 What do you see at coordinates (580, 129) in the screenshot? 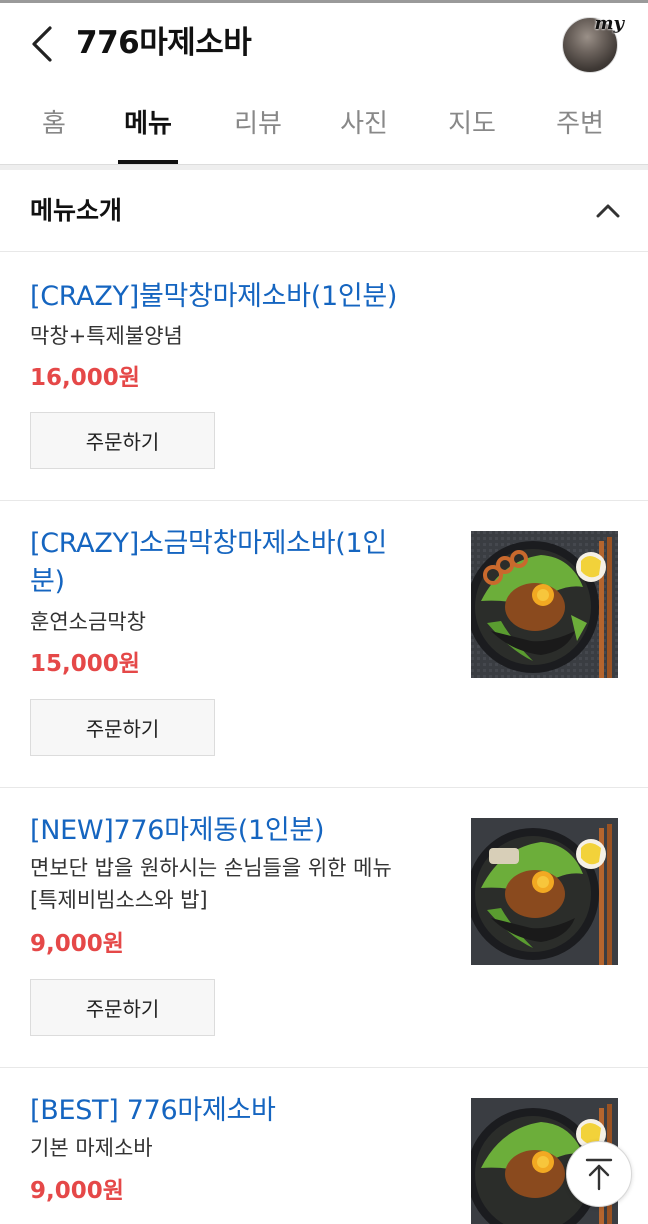
I see `tab-nearby: 주변` at bounding box center [580, 129].